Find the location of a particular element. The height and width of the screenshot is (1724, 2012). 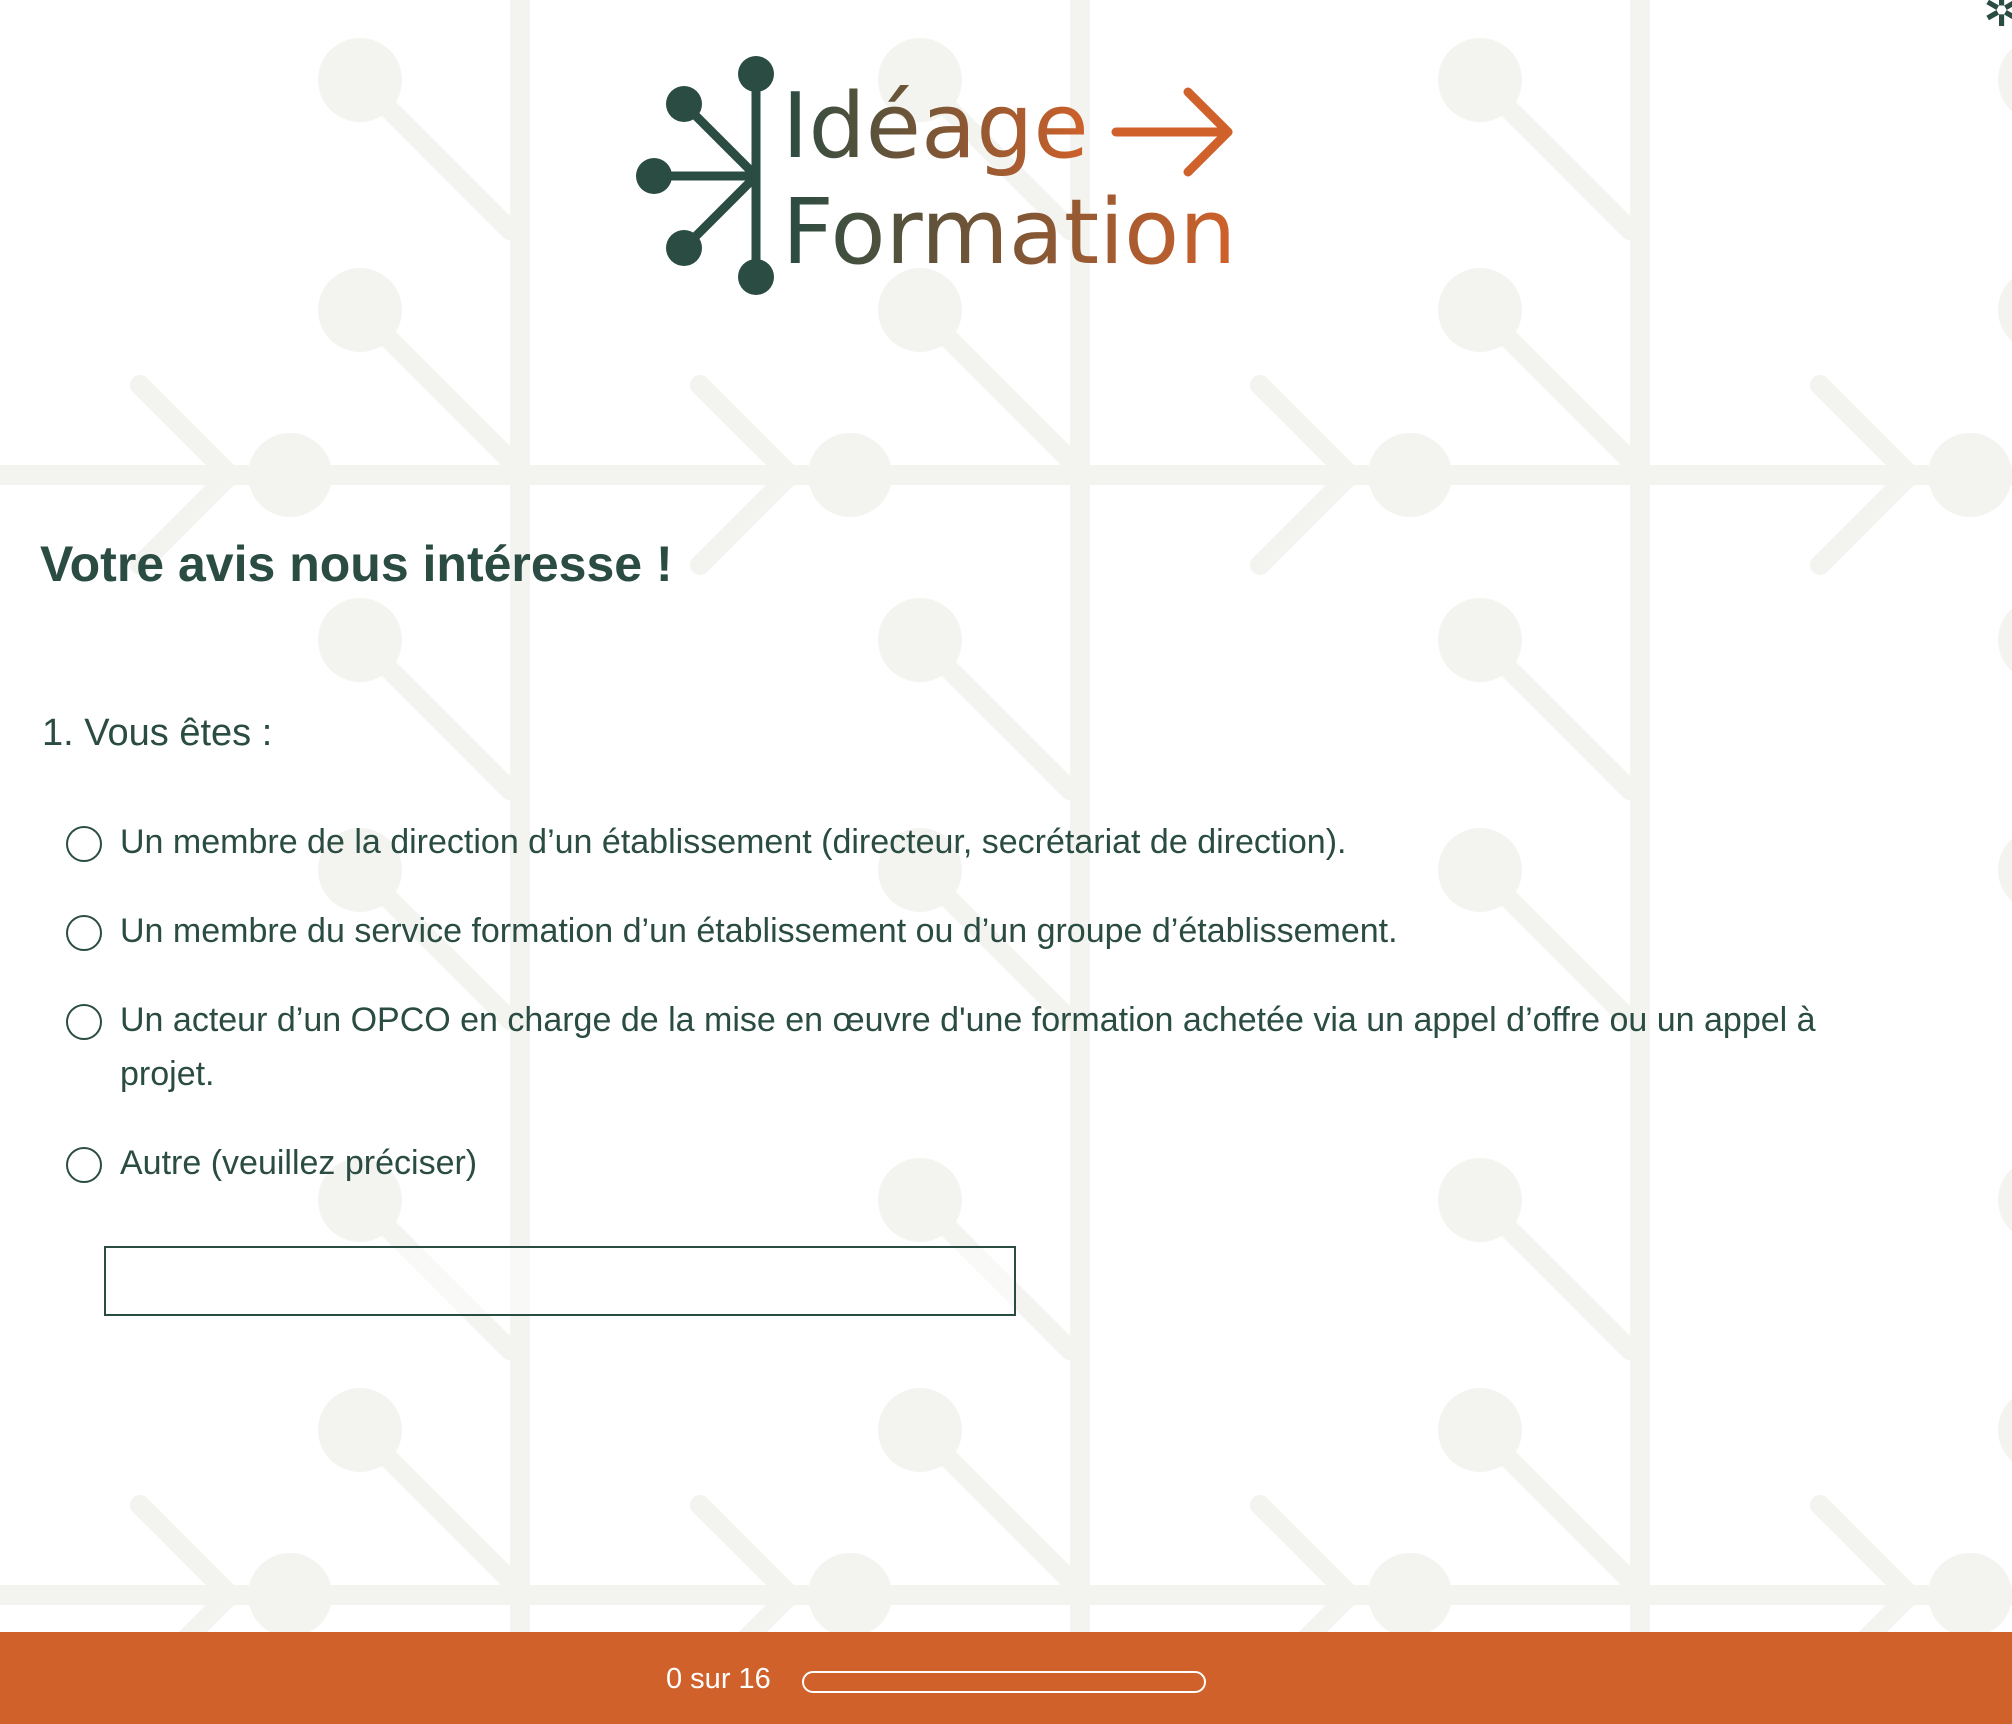

ideage-formation-logo: Idéage Formation is located at coordinates (936, 175).